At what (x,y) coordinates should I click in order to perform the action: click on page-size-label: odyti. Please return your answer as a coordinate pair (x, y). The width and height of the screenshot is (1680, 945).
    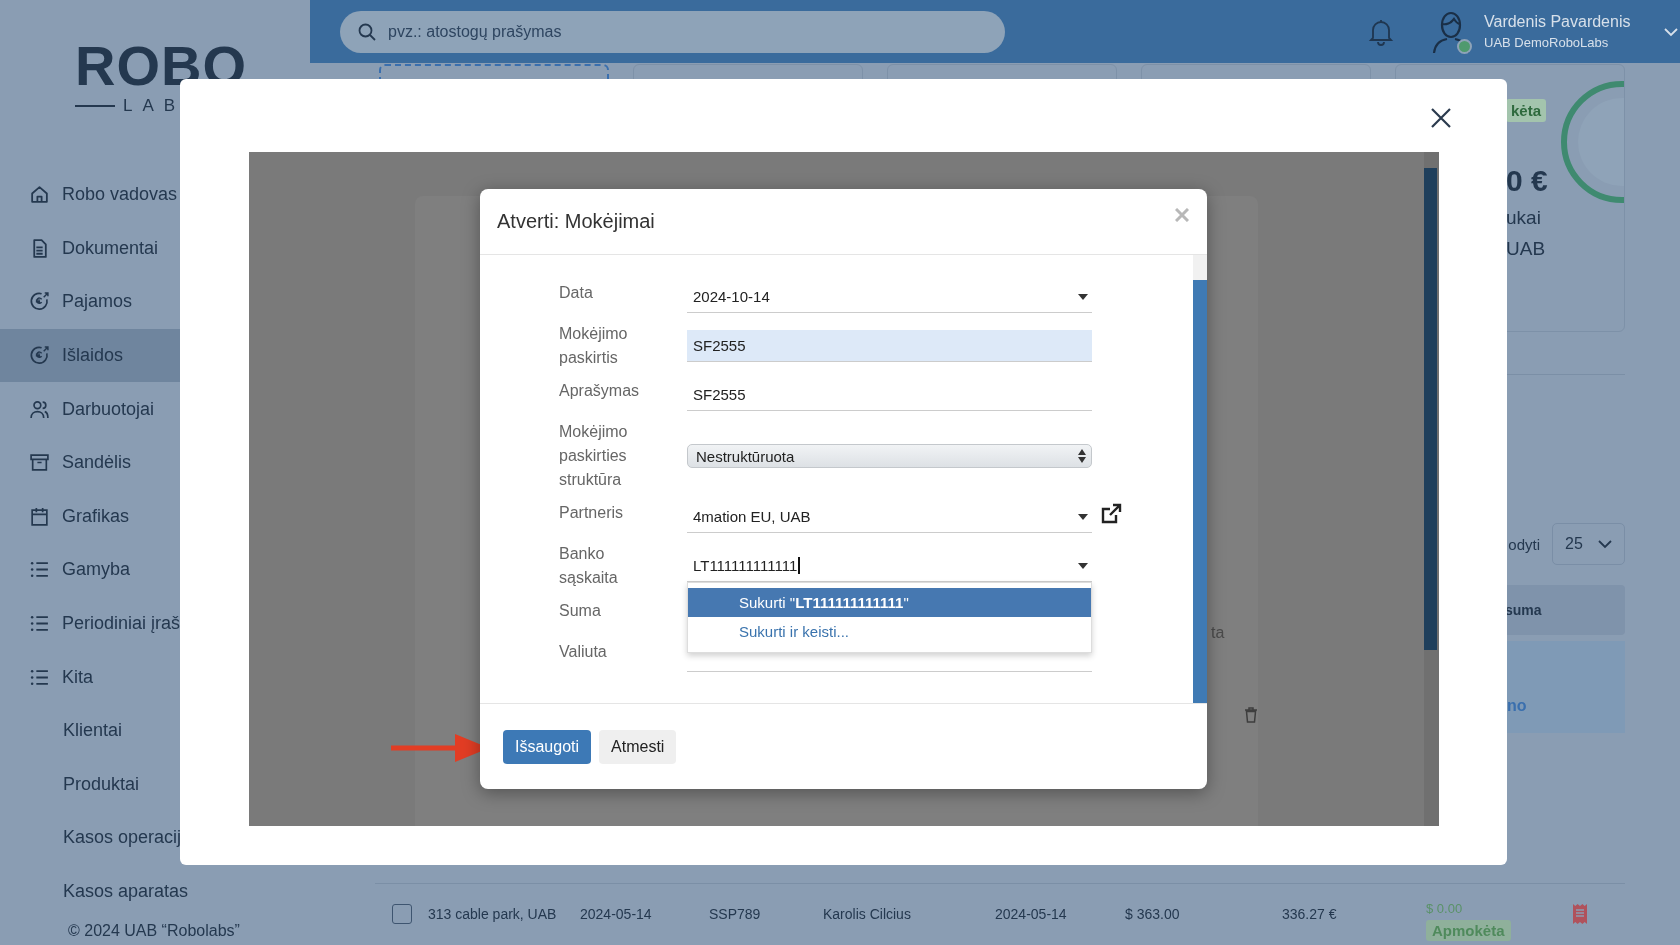
    Looking at the image, I should click on (1524, 544).